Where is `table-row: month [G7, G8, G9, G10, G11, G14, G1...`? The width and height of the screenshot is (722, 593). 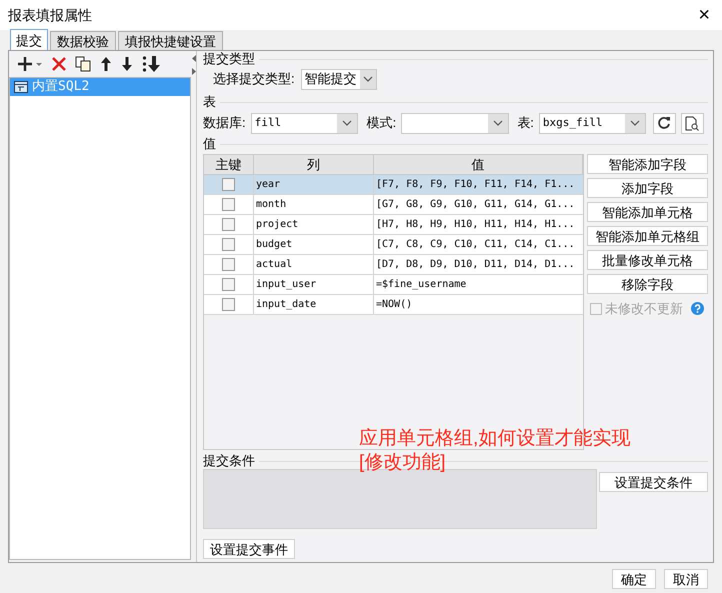 table-row: month [G7, G8, G9, G10, G11, G14, G1... is located at coordinates (393, 205).